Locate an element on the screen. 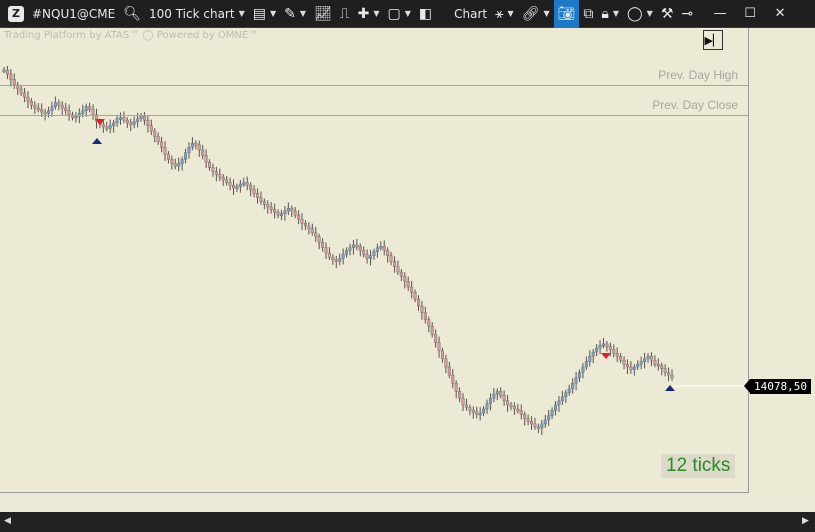 This screenshot has height=532, width=815. horizontal-scrollbar: ◀ ▶ is located at coordinates (407, 522).